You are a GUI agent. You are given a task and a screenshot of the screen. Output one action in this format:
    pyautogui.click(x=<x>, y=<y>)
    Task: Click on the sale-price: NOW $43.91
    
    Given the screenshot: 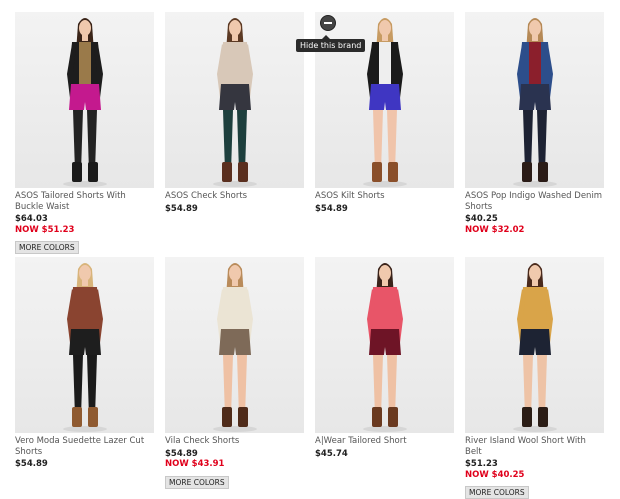 What is the action you would take?
    pyautogui.click(x=195, y=464)
    